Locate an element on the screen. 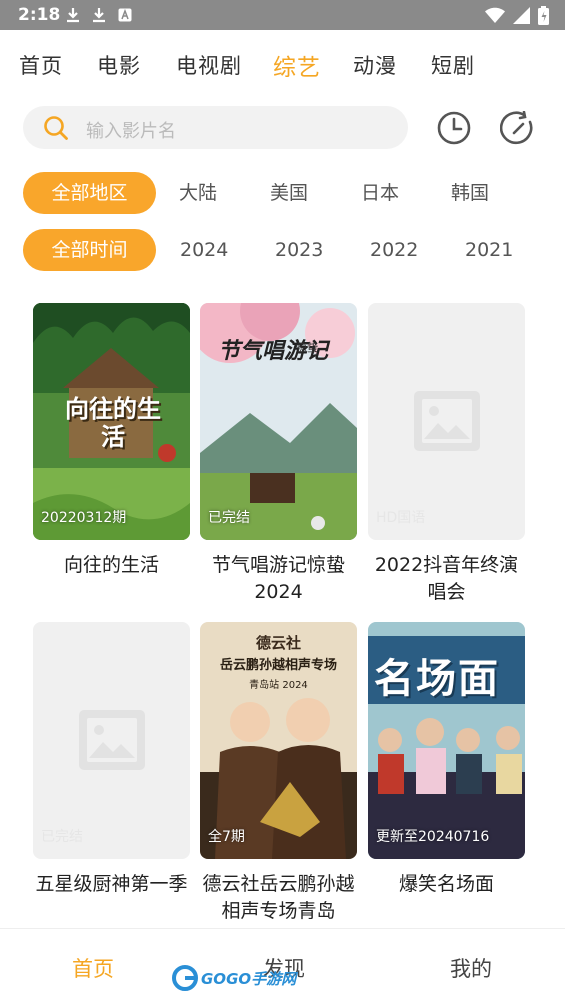  status-bar: 2:18 is located at coordinates (282, 15).